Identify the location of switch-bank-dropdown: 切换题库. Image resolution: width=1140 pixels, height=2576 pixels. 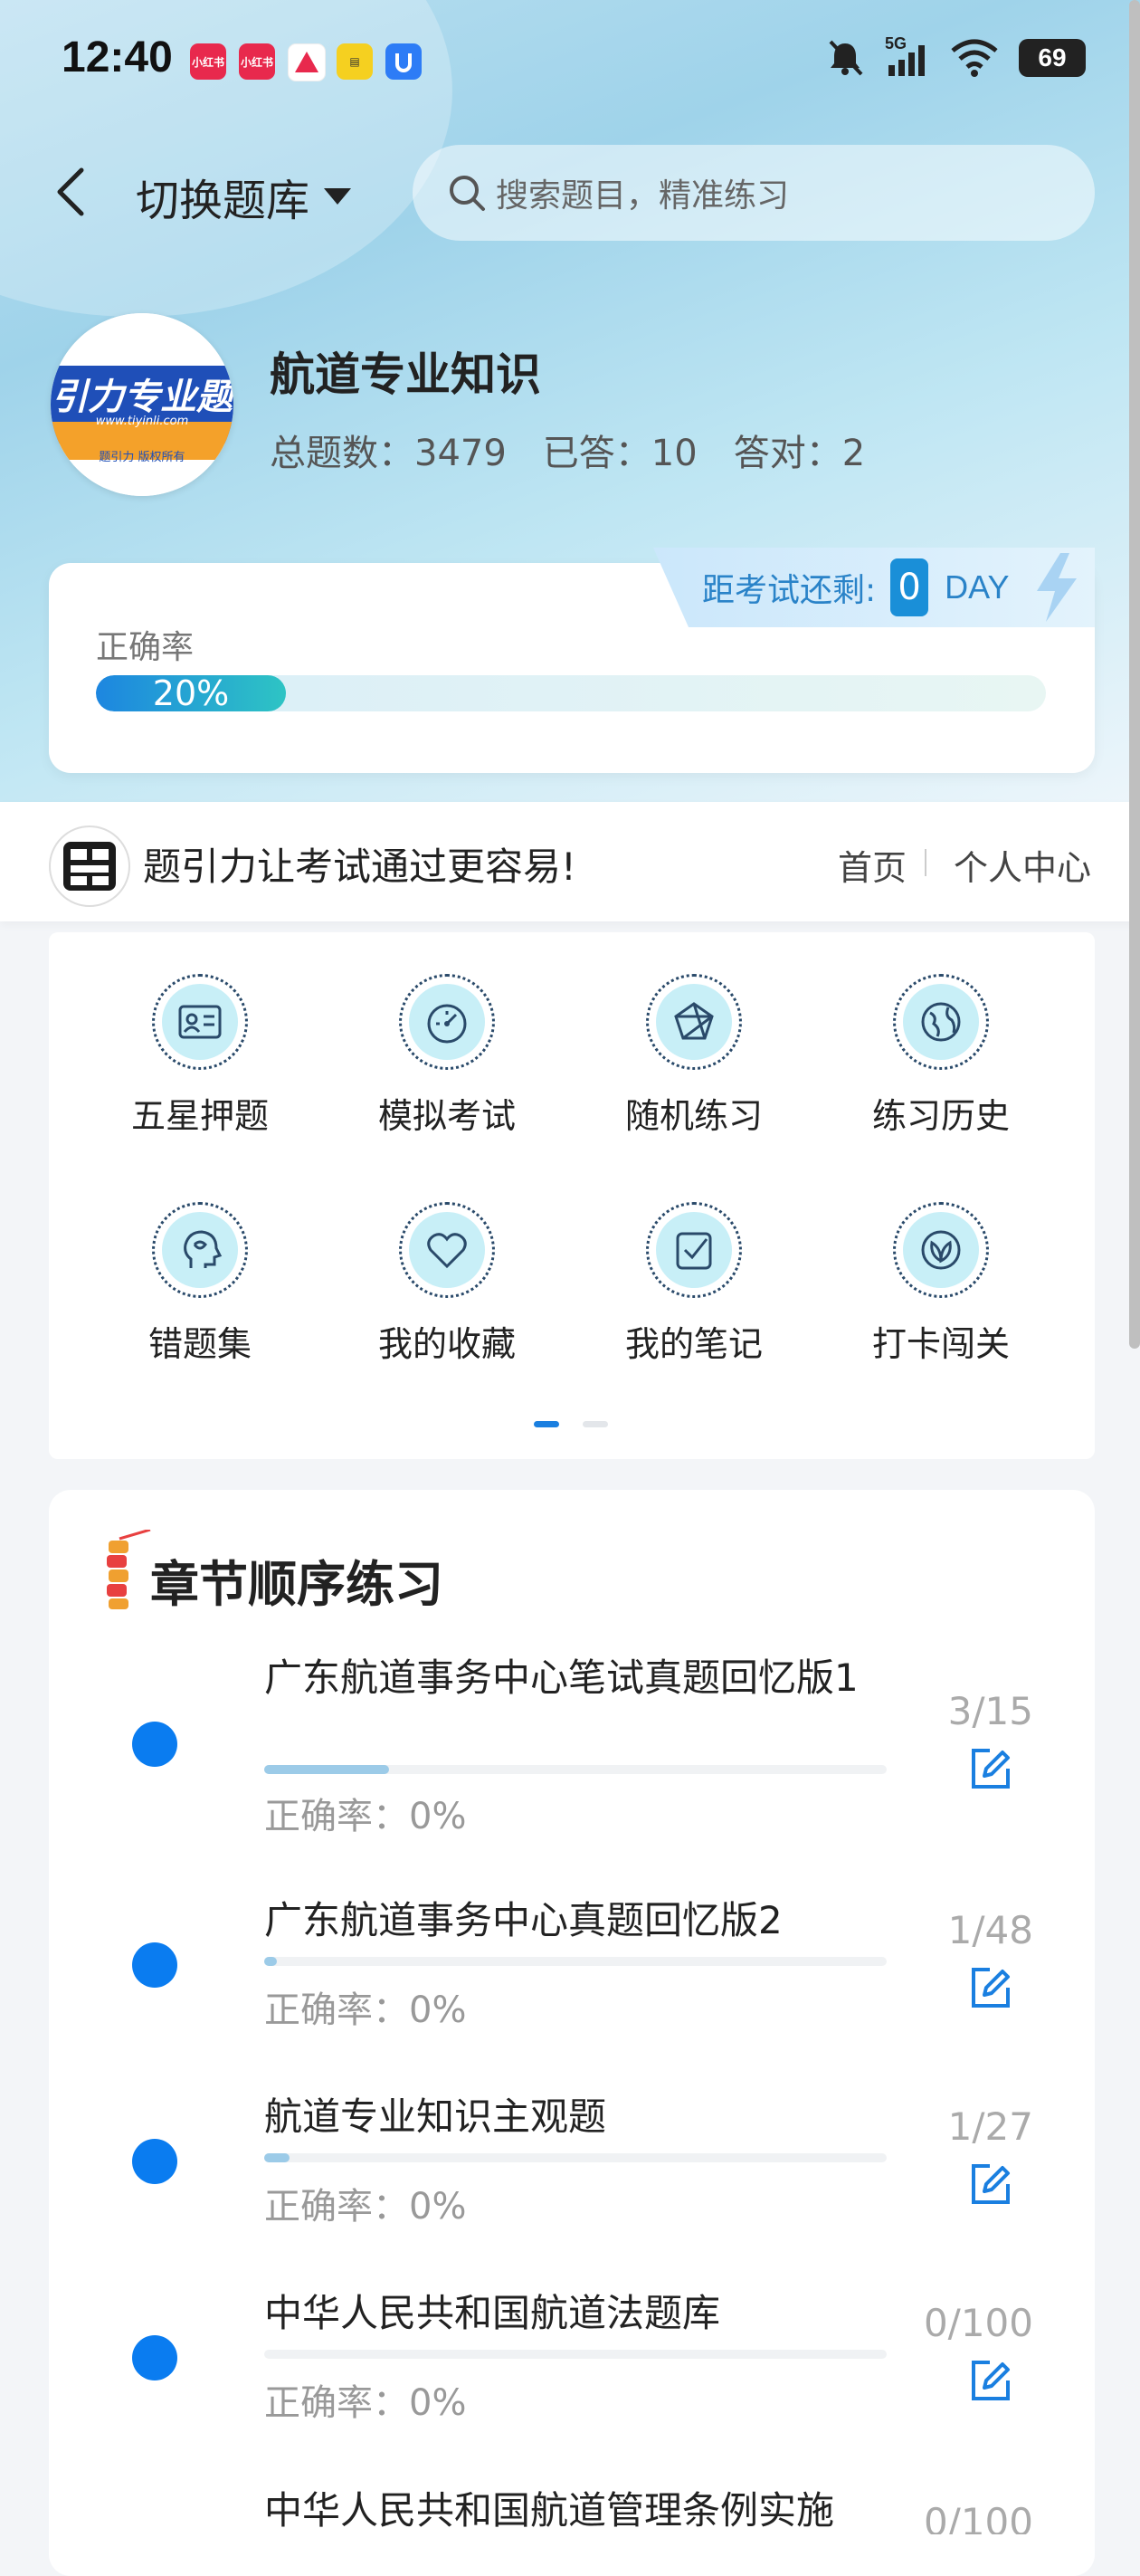
(245, 196).